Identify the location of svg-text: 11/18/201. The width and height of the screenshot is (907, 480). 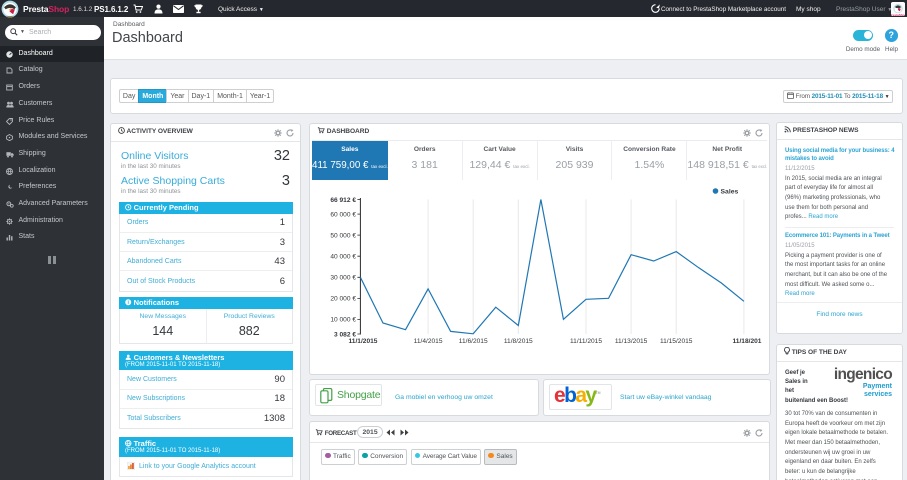
(747, 341).